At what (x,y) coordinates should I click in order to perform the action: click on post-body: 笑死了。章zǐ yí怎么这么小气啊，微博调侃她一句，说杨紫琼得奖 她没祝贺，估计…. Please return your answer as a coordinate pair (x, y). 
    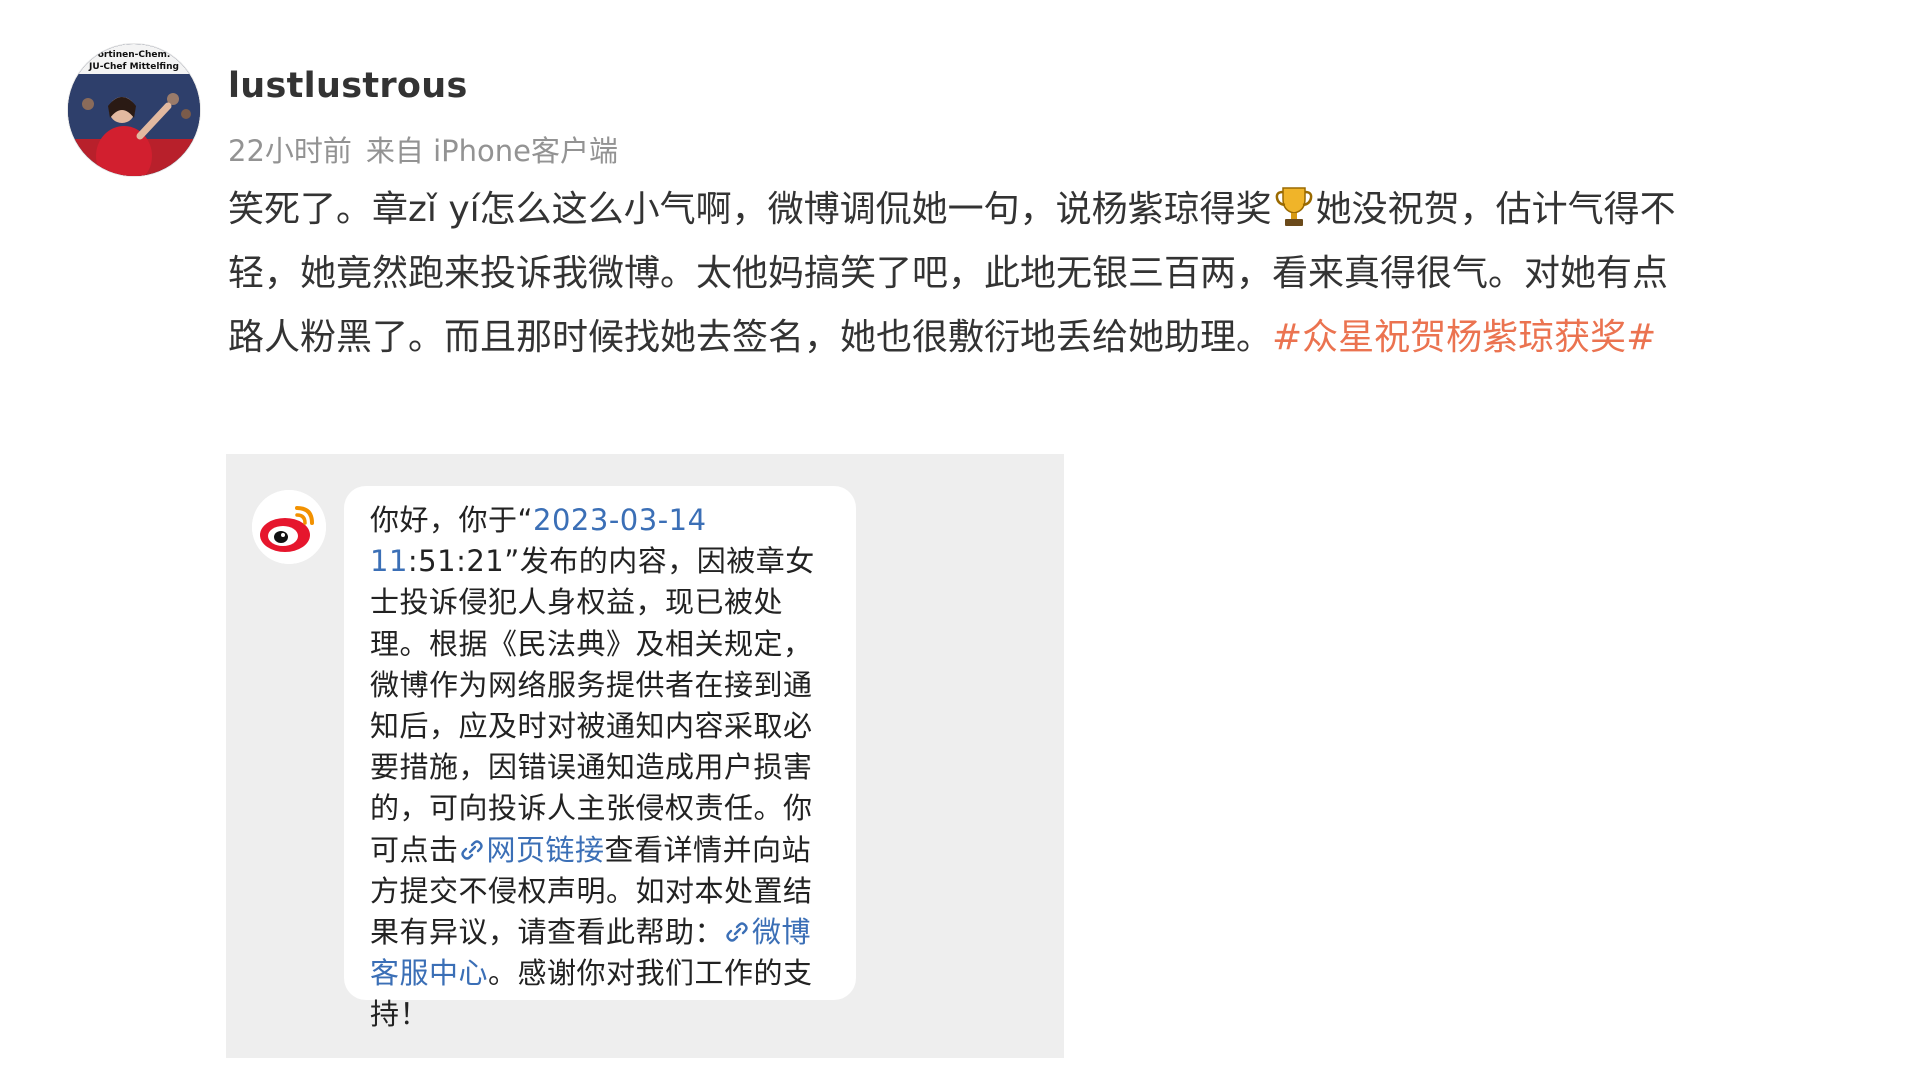
    Looking at the image, I should click on (963, 274).